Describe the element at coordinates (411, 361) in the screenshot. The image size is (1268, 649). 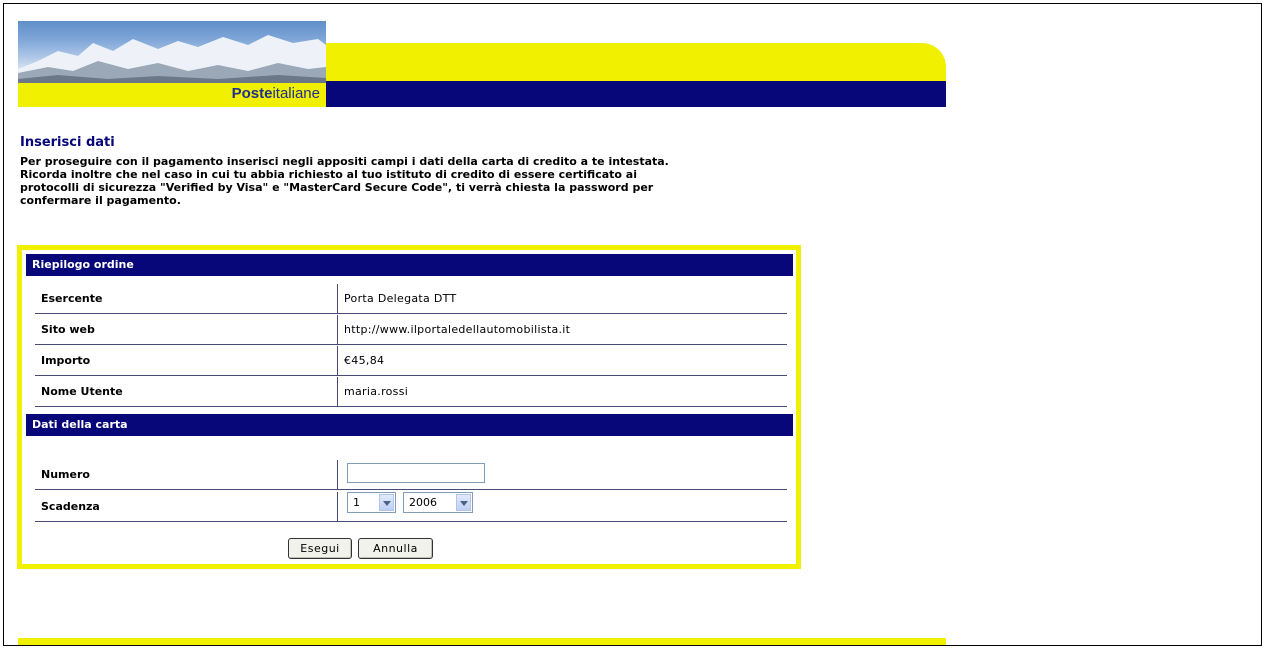
I see `order-row-amount: Importo €45,84` at that location.